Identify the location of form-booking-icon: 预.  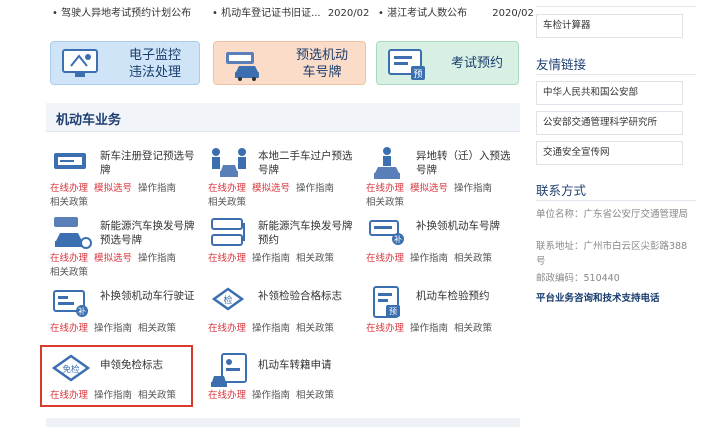
(407, 67).